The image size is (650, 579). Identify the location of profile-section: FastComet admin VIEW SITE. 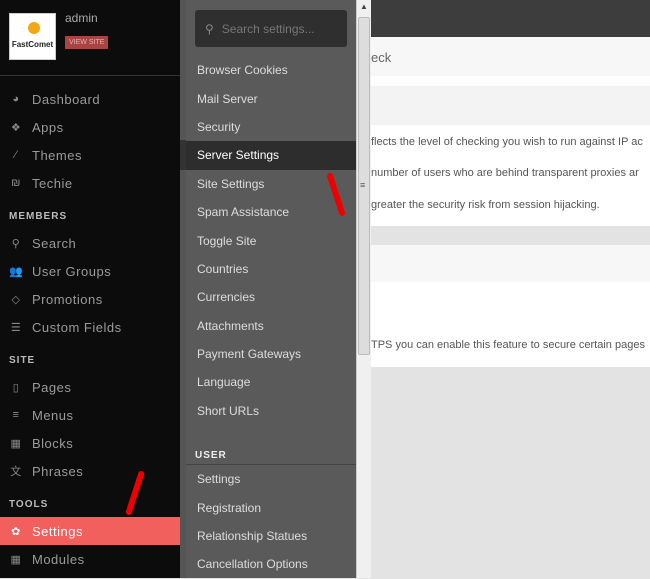
(90, 38).